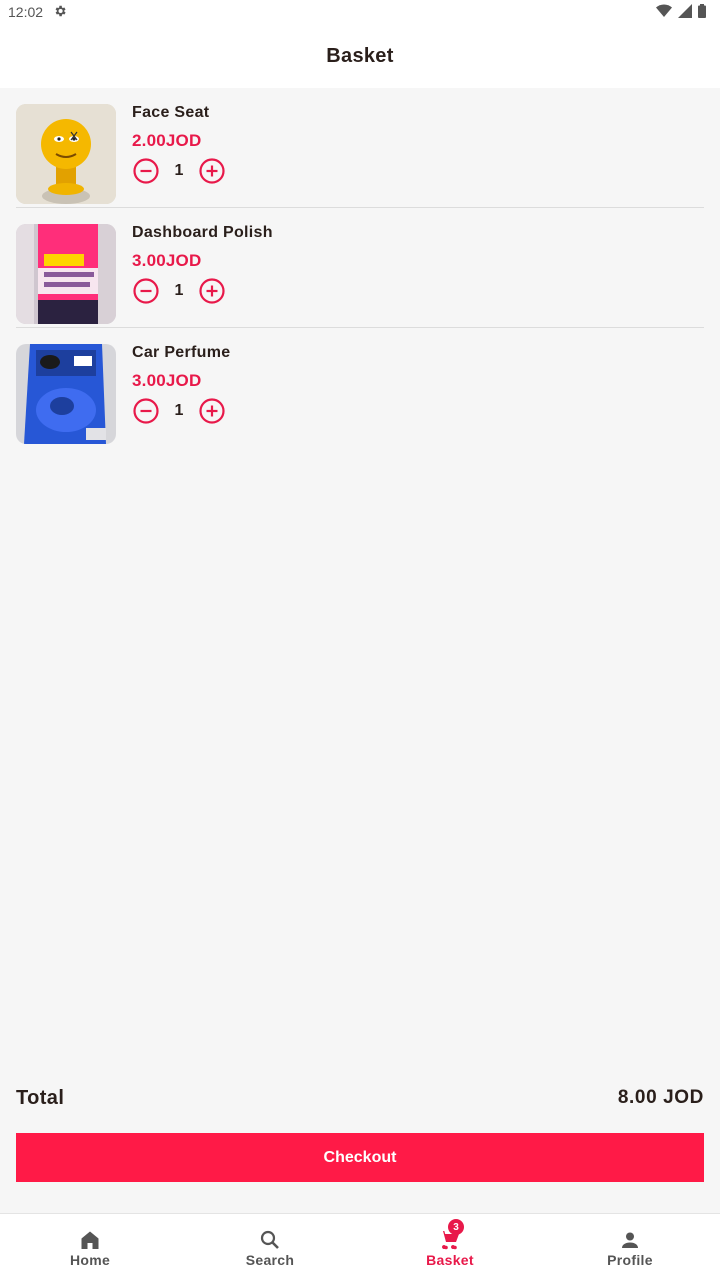 This screenshot has width=720, height=1280. Describe the element at coordinates (270, 1240) in the screenshot. I see `search-icon` at that location.